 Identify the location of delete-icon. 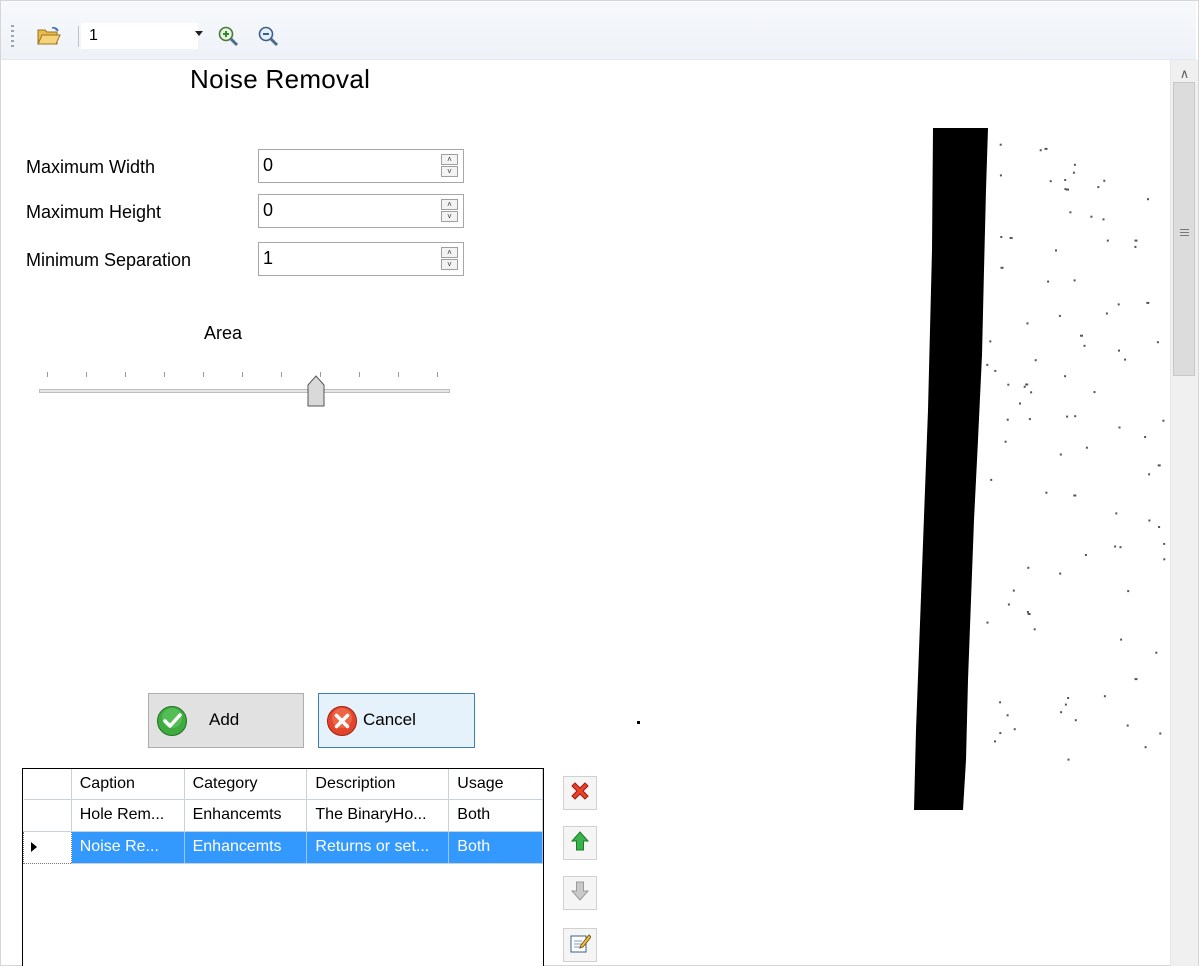
(580, 793).